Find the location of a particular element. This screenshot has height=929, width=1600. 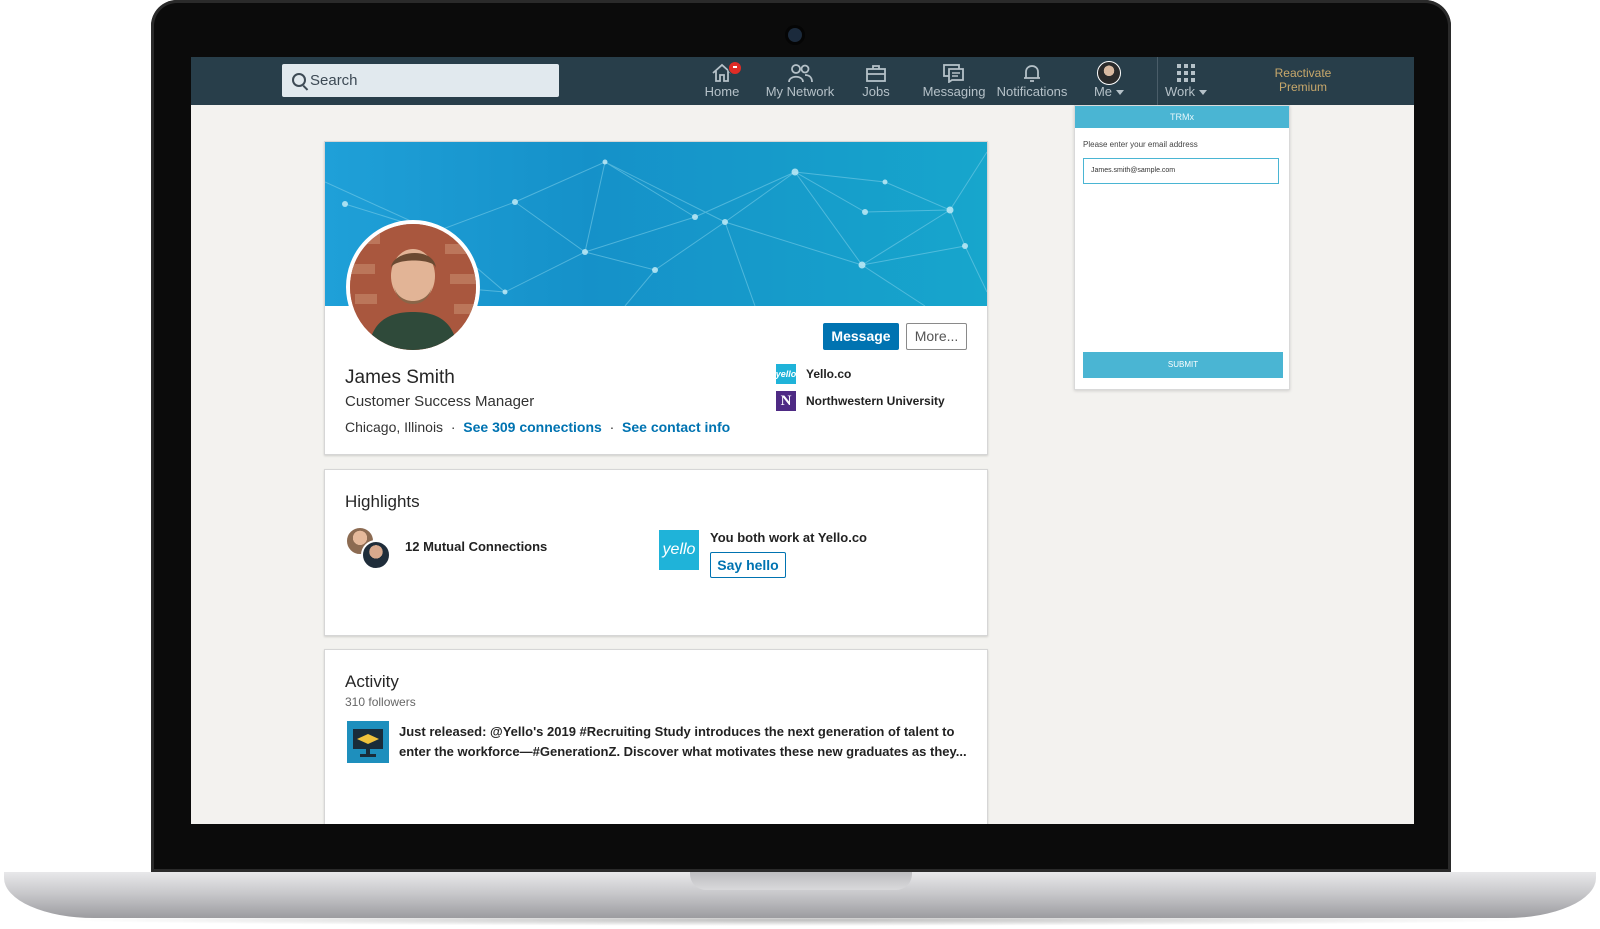

network-icon is located at coordinates (800, 73).